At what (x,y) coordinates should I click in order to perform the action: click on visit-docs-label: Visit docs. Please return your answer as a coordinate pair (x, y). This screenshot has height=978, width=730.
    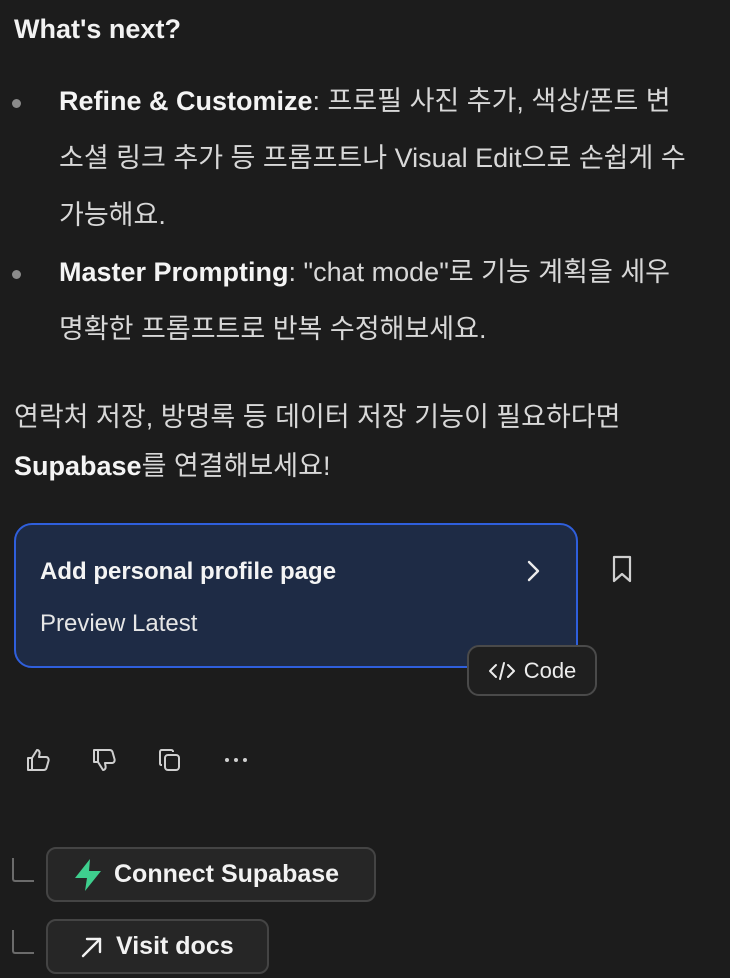
    Looking at the image, I should click on (175, 946).